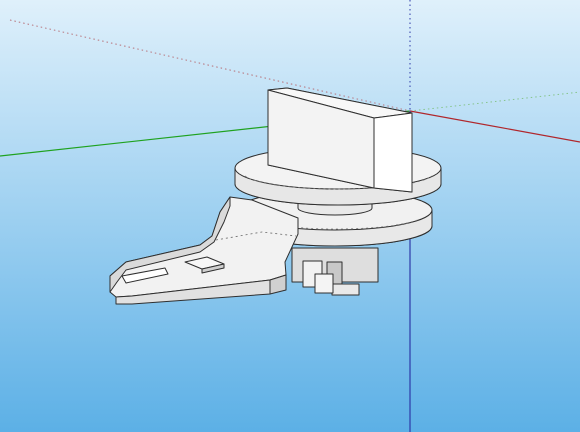  I want to click on underside-foot, so click(345, 289).